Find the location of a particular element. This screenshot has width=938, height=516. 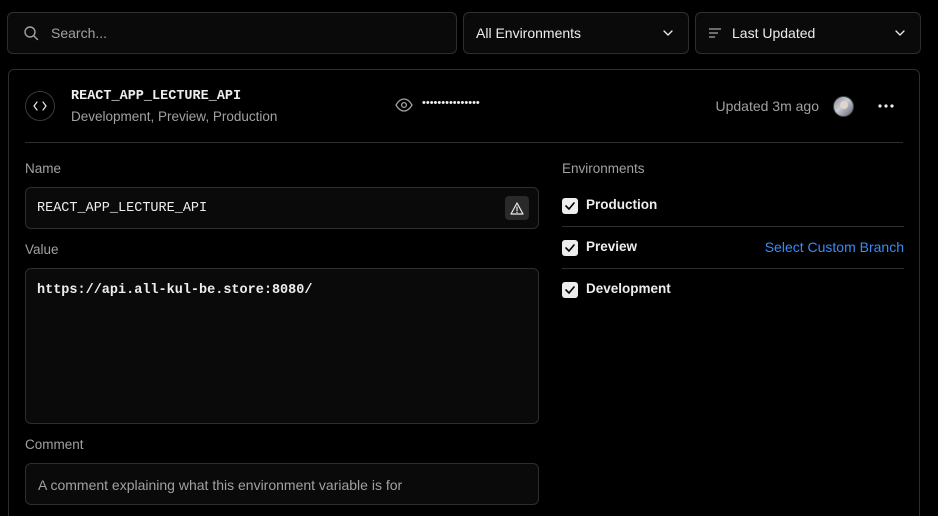

environments-title: Environments is located at coordinates (603, 168).